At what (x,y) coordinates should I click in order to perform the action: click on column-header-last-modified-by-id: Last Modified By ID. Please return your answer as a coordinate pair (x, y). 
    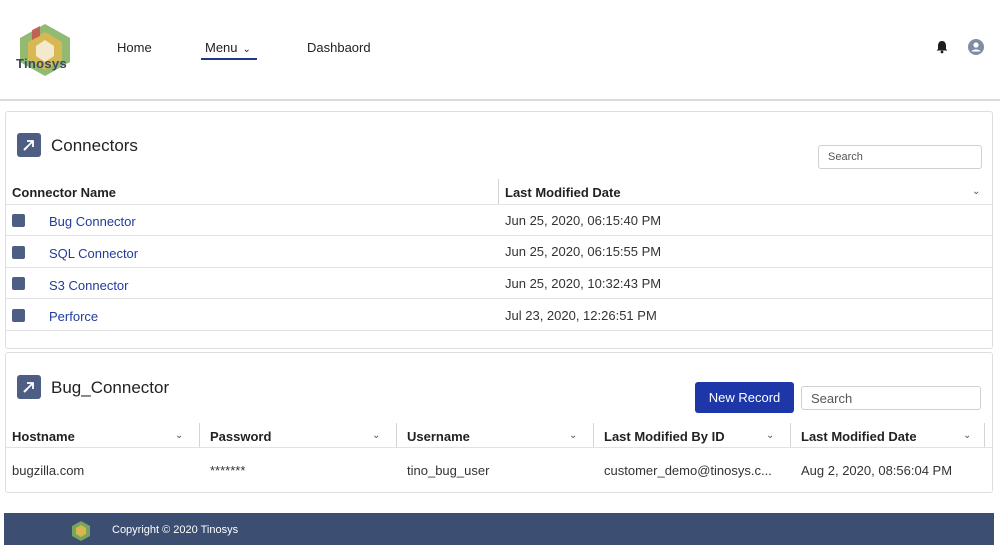
    Looking at the image, I should click on (664, 436).